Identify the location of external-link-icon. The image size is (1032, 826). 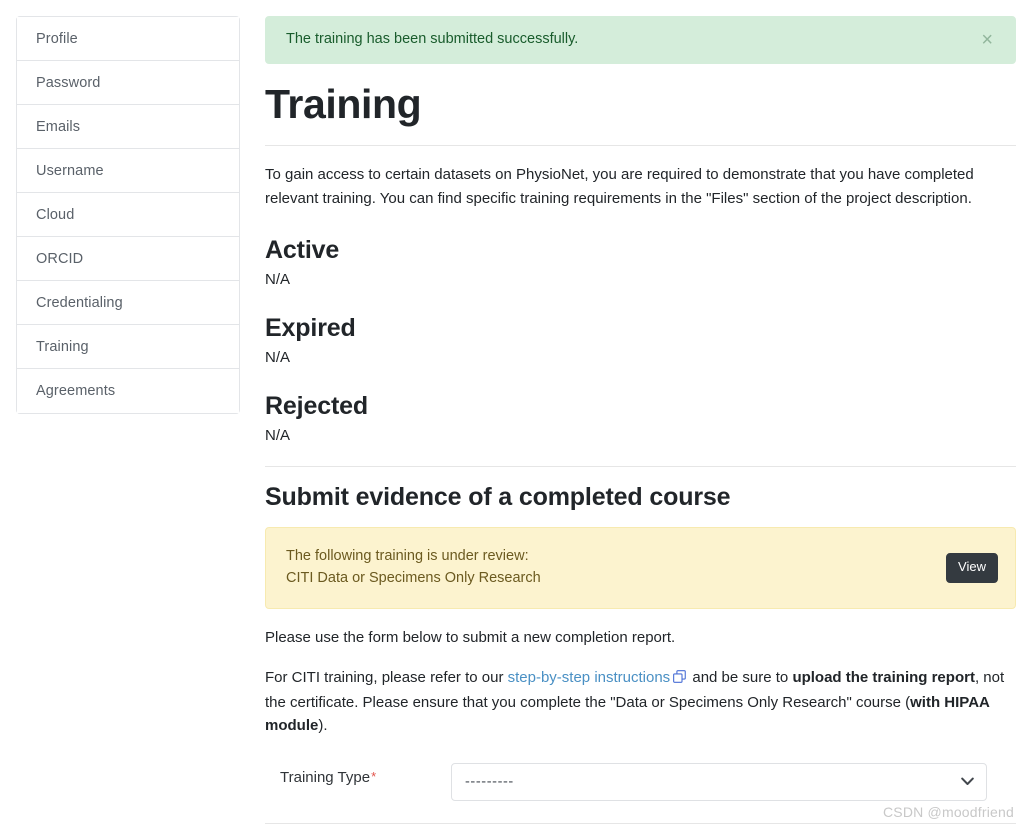
(680, 678).